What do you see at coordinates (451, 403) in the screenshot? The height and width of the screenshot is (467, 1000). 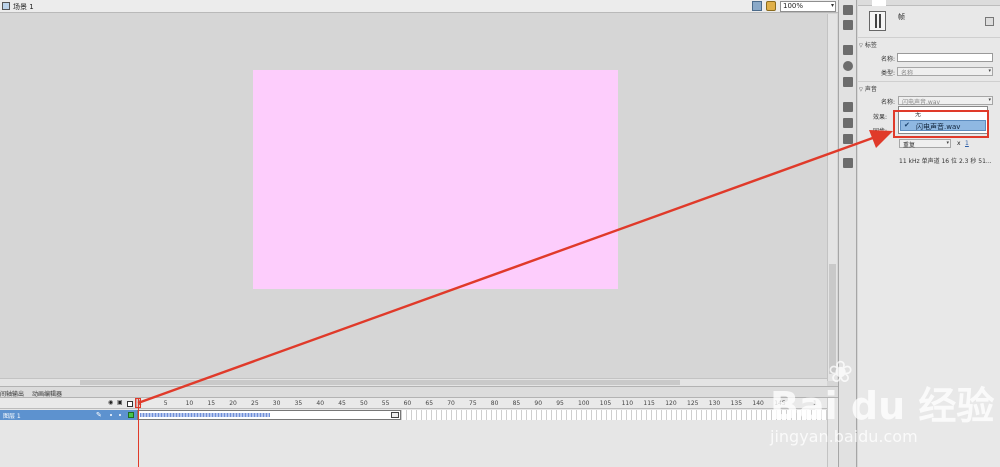 I see `frame-tick: 70` at bounding box center [451, 403].